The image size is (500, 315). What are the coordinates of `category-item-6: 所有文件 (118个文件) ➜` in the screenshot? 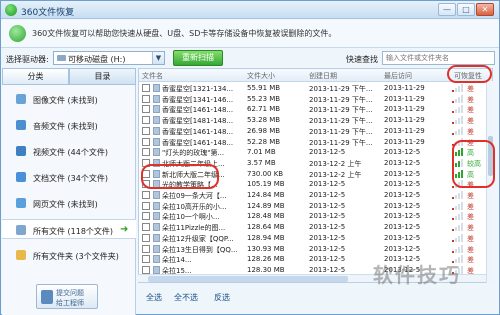 It's located at (69, 229).